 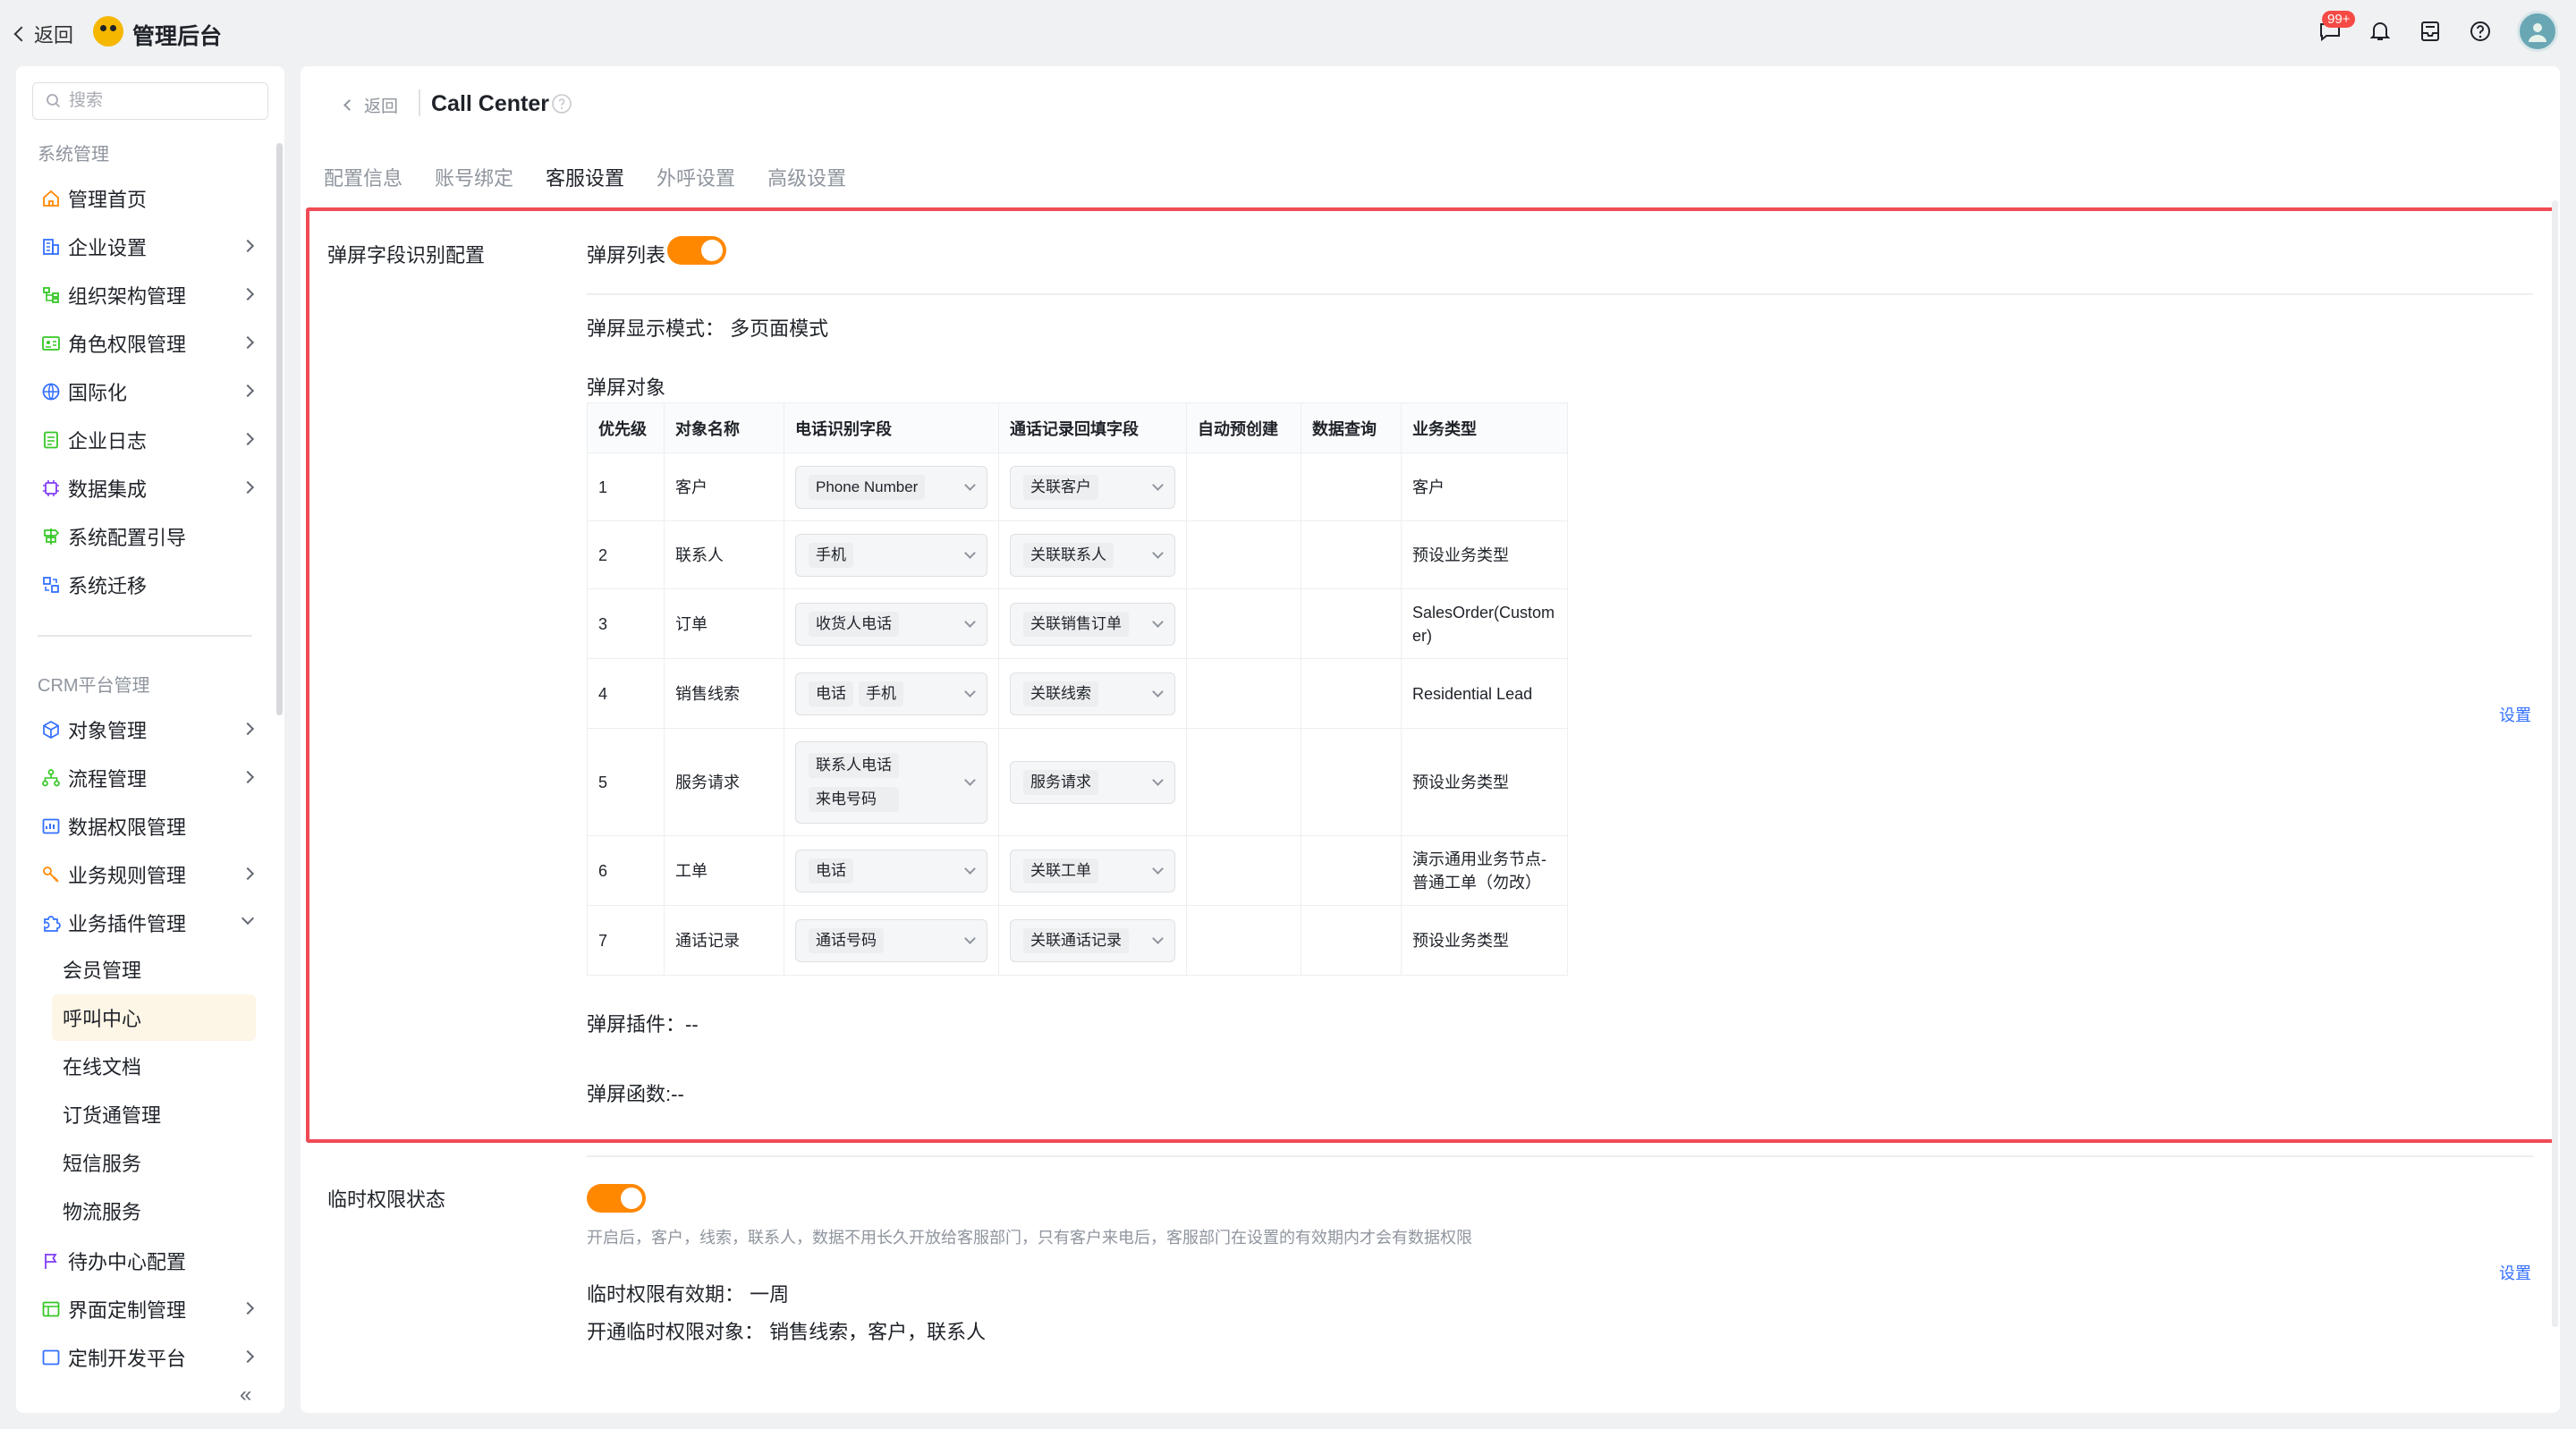 What do you see at coordinates (127, 345) in the screenshot?
I see `sidebar-item-label: 角色权限管理` at bounding box center [127, 345].